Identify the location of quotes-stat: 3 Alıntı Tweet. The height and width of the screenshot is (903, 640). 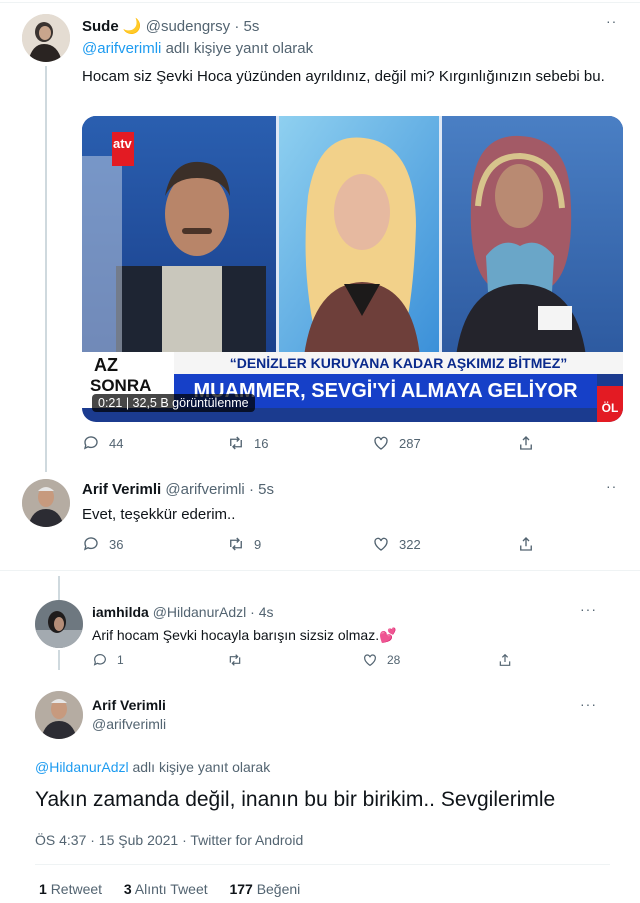
(166, 889).